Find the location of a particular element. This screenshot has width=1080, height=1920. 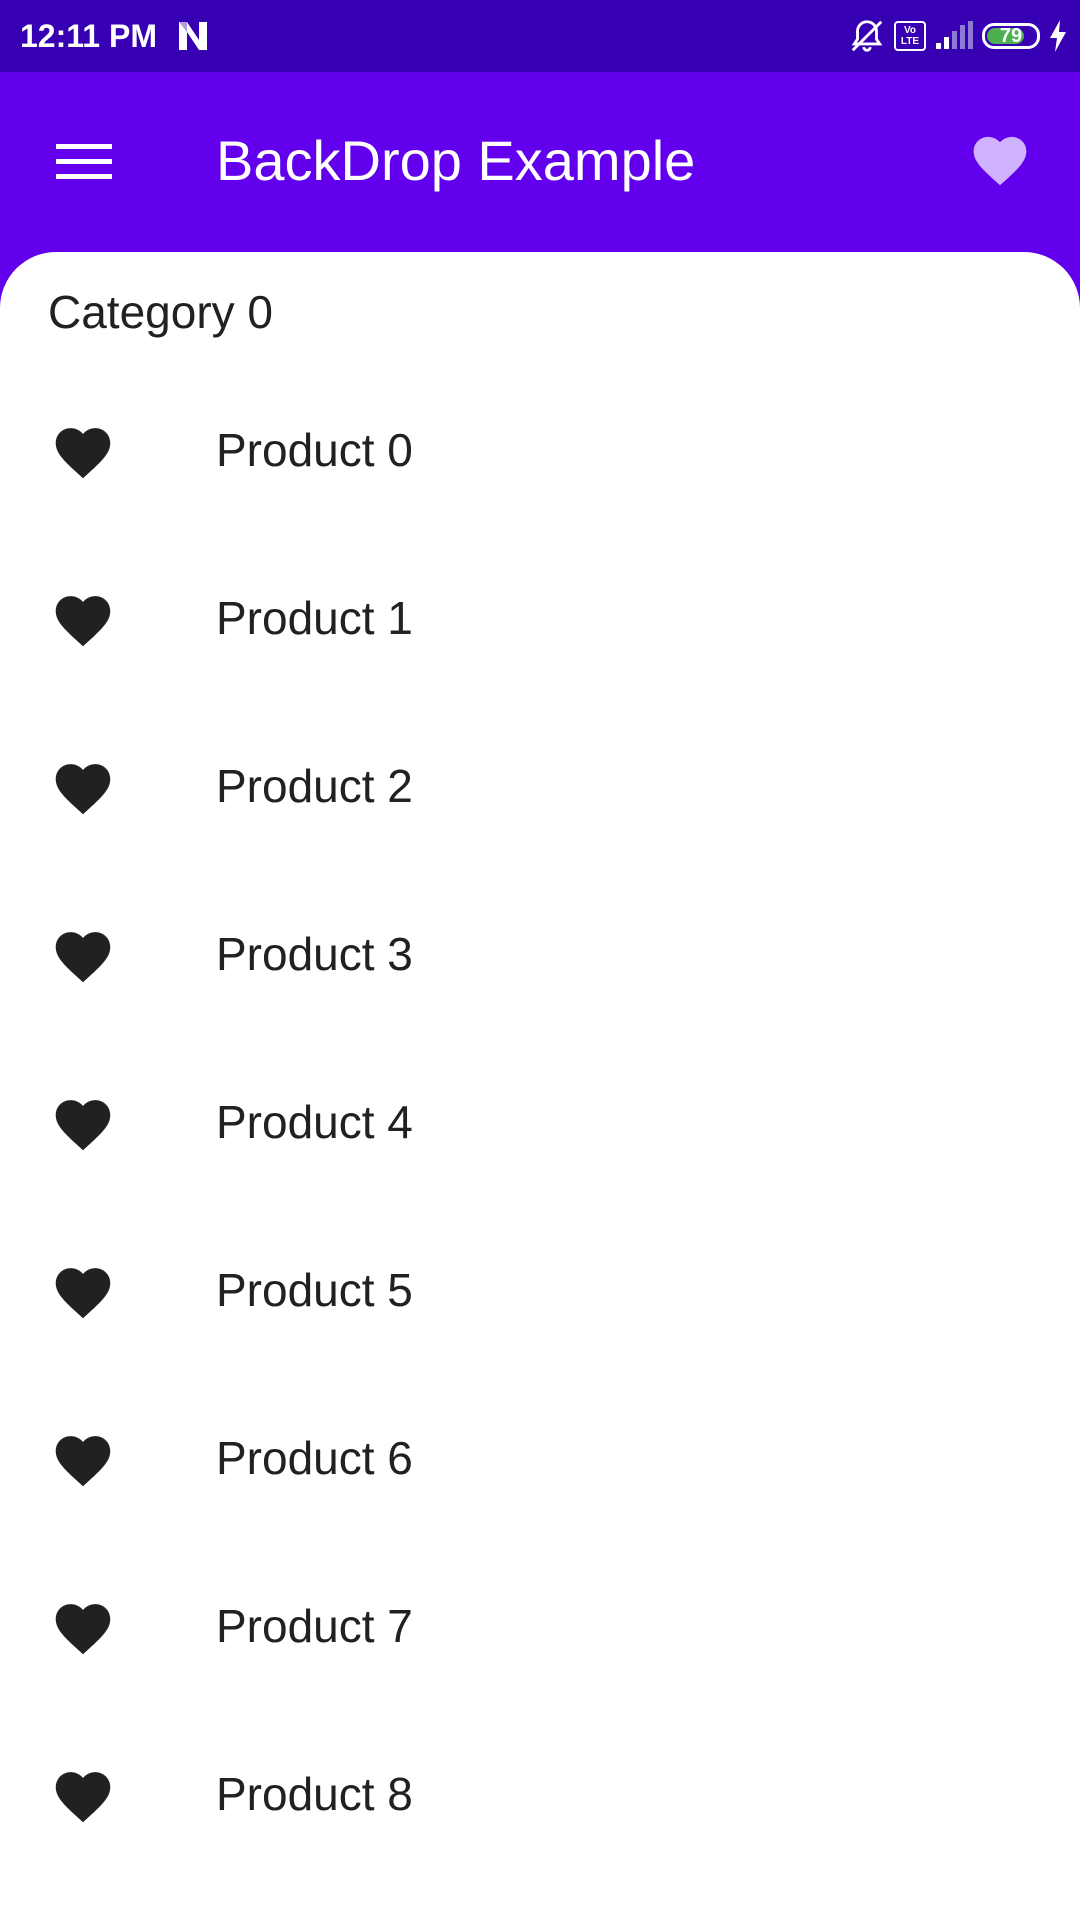

list-item: Product 5 is located at coordinates (540, 1292).